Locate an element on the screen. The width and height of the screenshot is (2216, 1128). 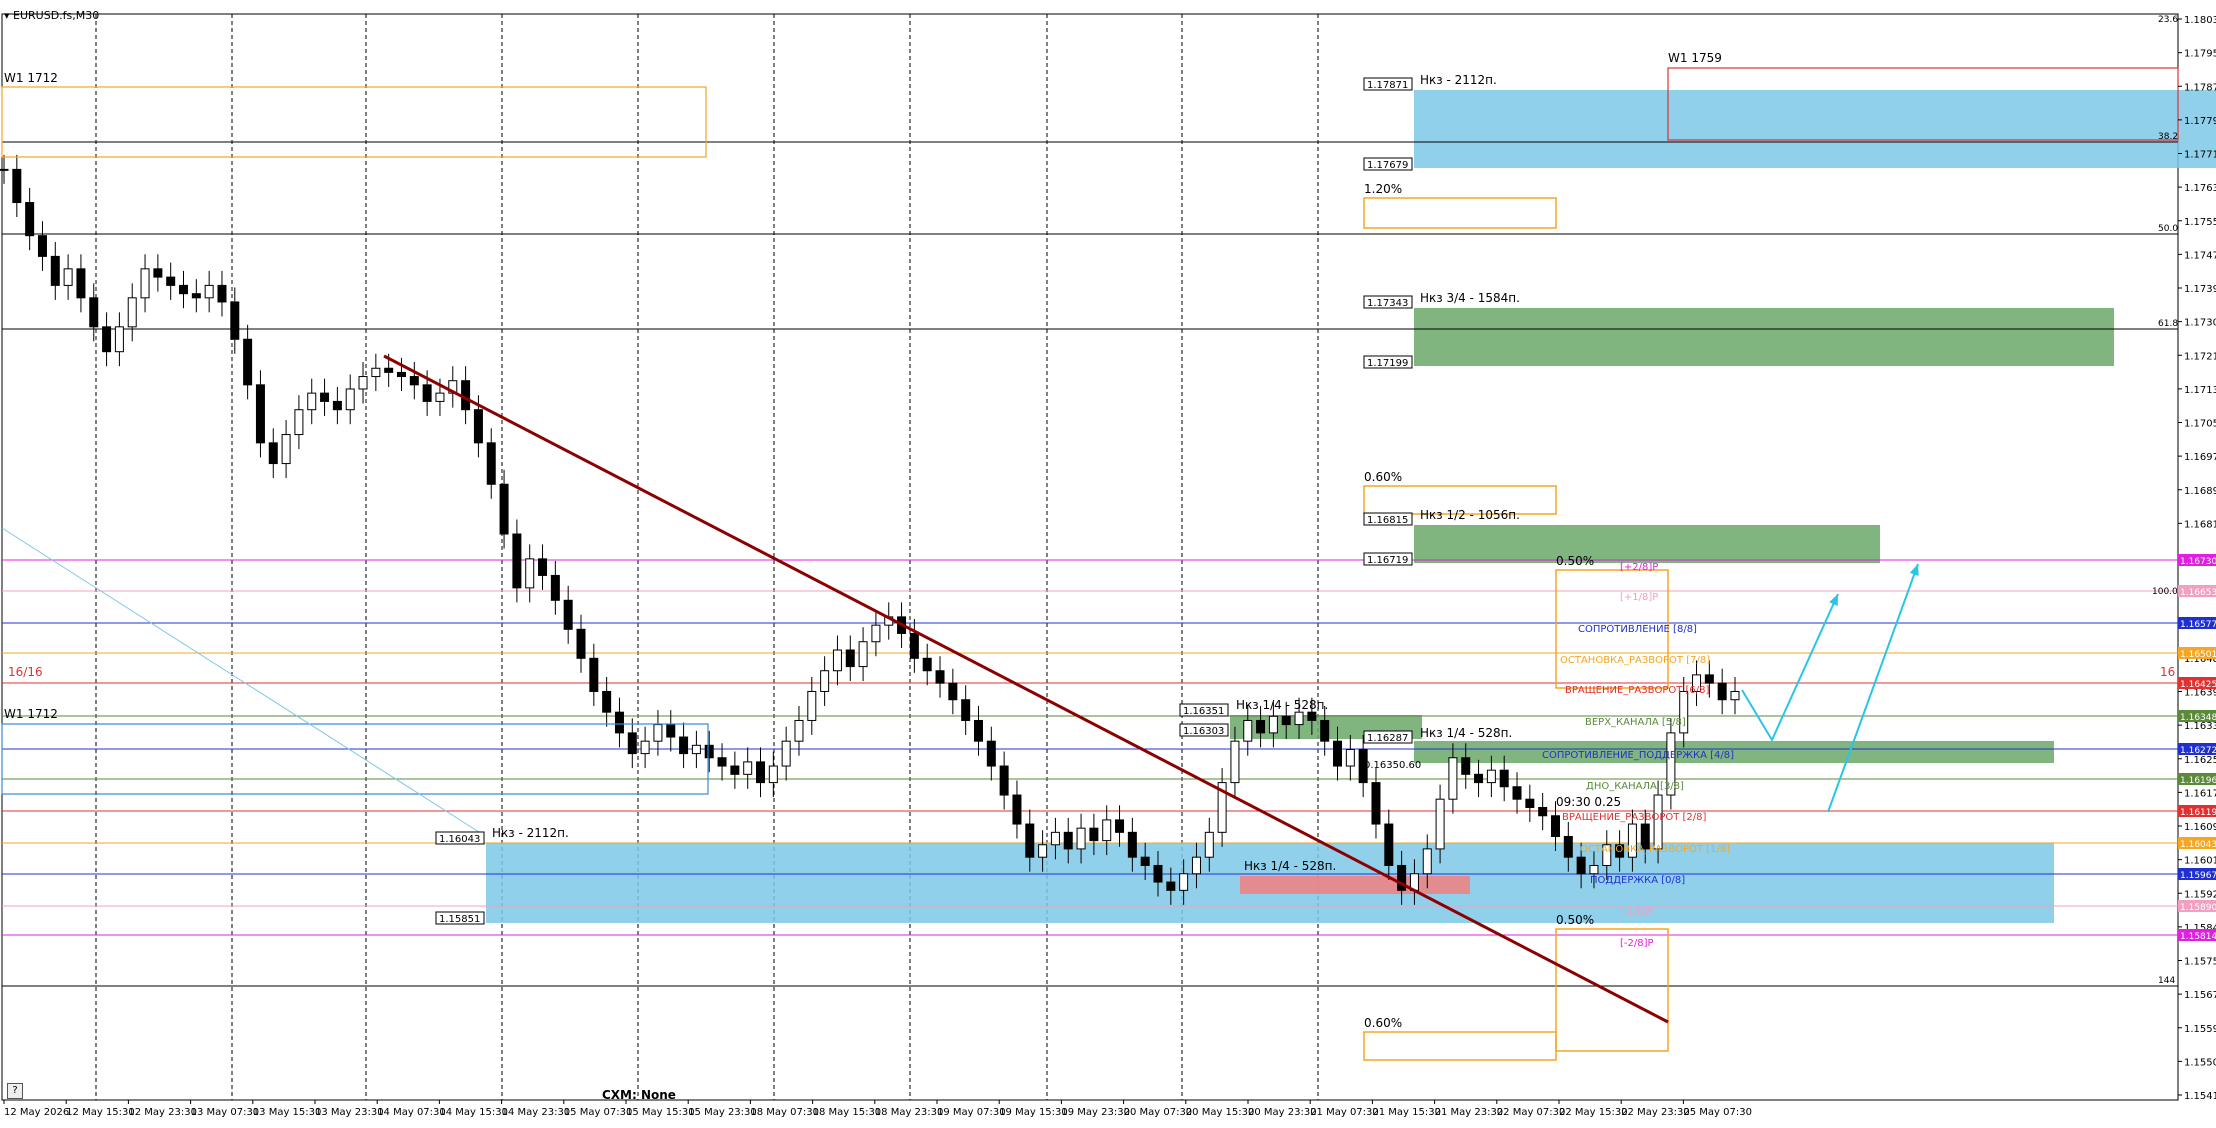
y-tick-label: 1.16090 is located at coordinates (2200, 827).